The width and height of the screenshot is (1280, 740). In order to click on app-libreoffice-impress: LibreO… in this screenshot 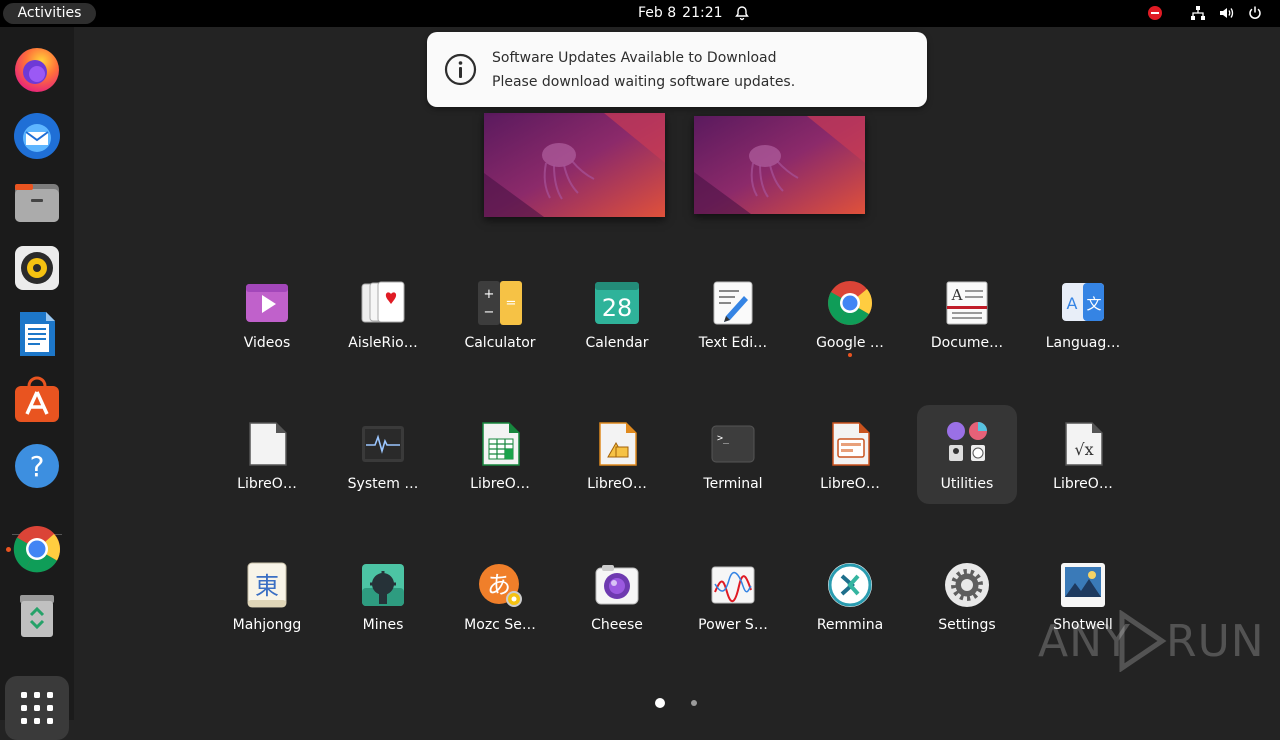, I will do `click(850, 459)`.